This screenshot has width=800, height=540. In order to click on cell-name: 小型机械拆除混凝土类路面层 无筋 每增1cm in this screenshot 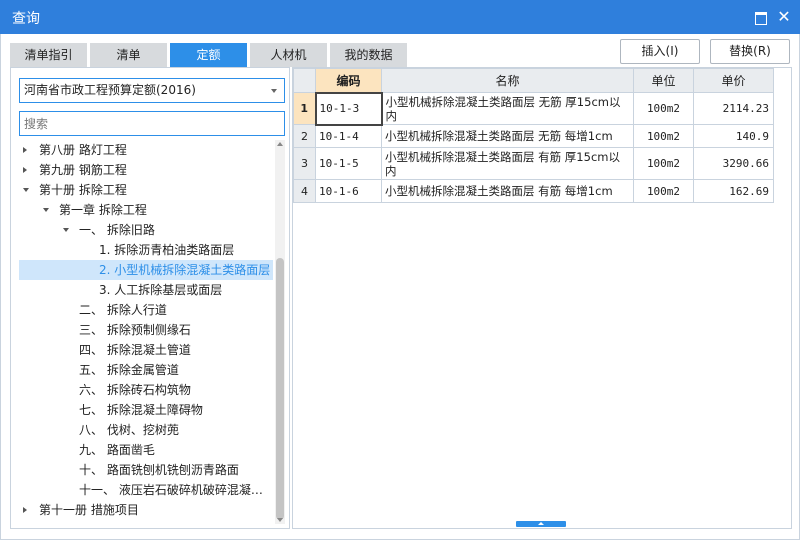, I will do `click(507, 136)`.